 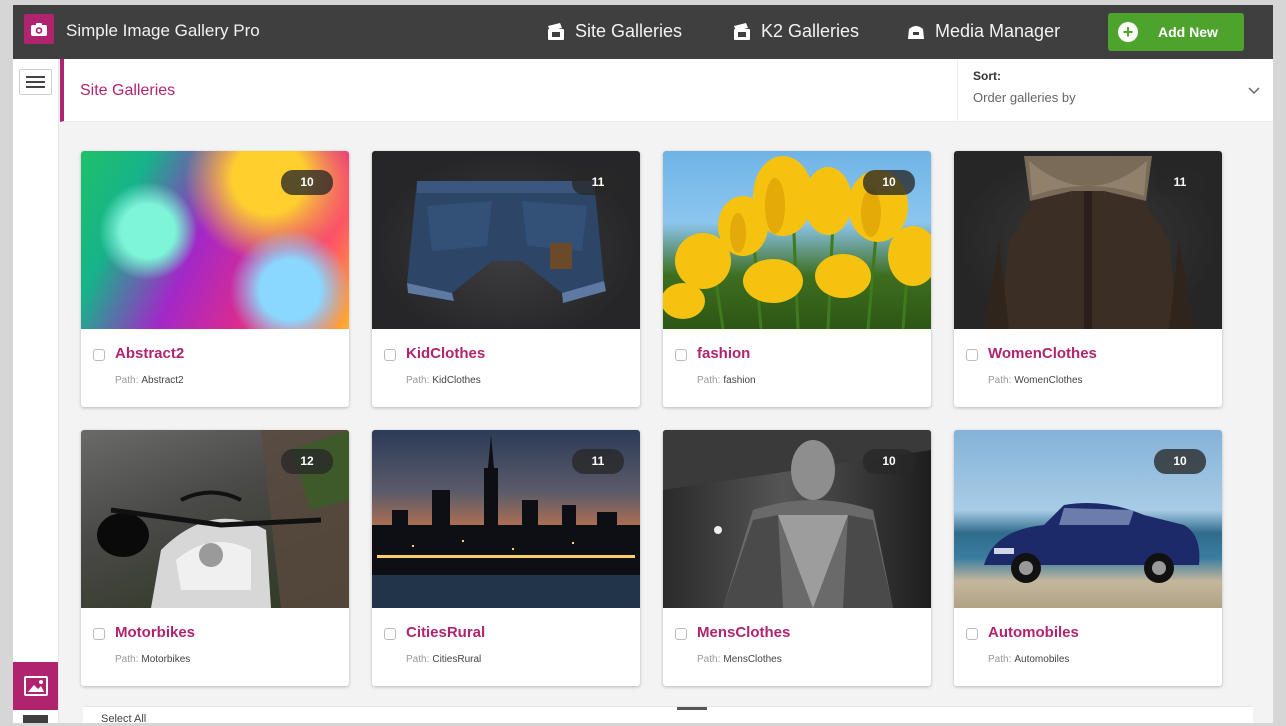 I want to click on gallery-name: Abstract2, so click(x=149, y=353).